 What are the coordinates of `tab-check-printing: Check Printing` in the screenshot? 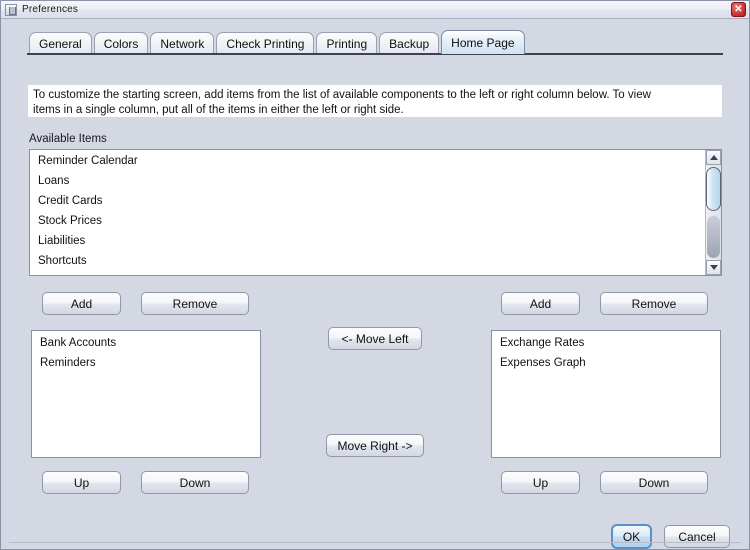 It's located at (265, 43).